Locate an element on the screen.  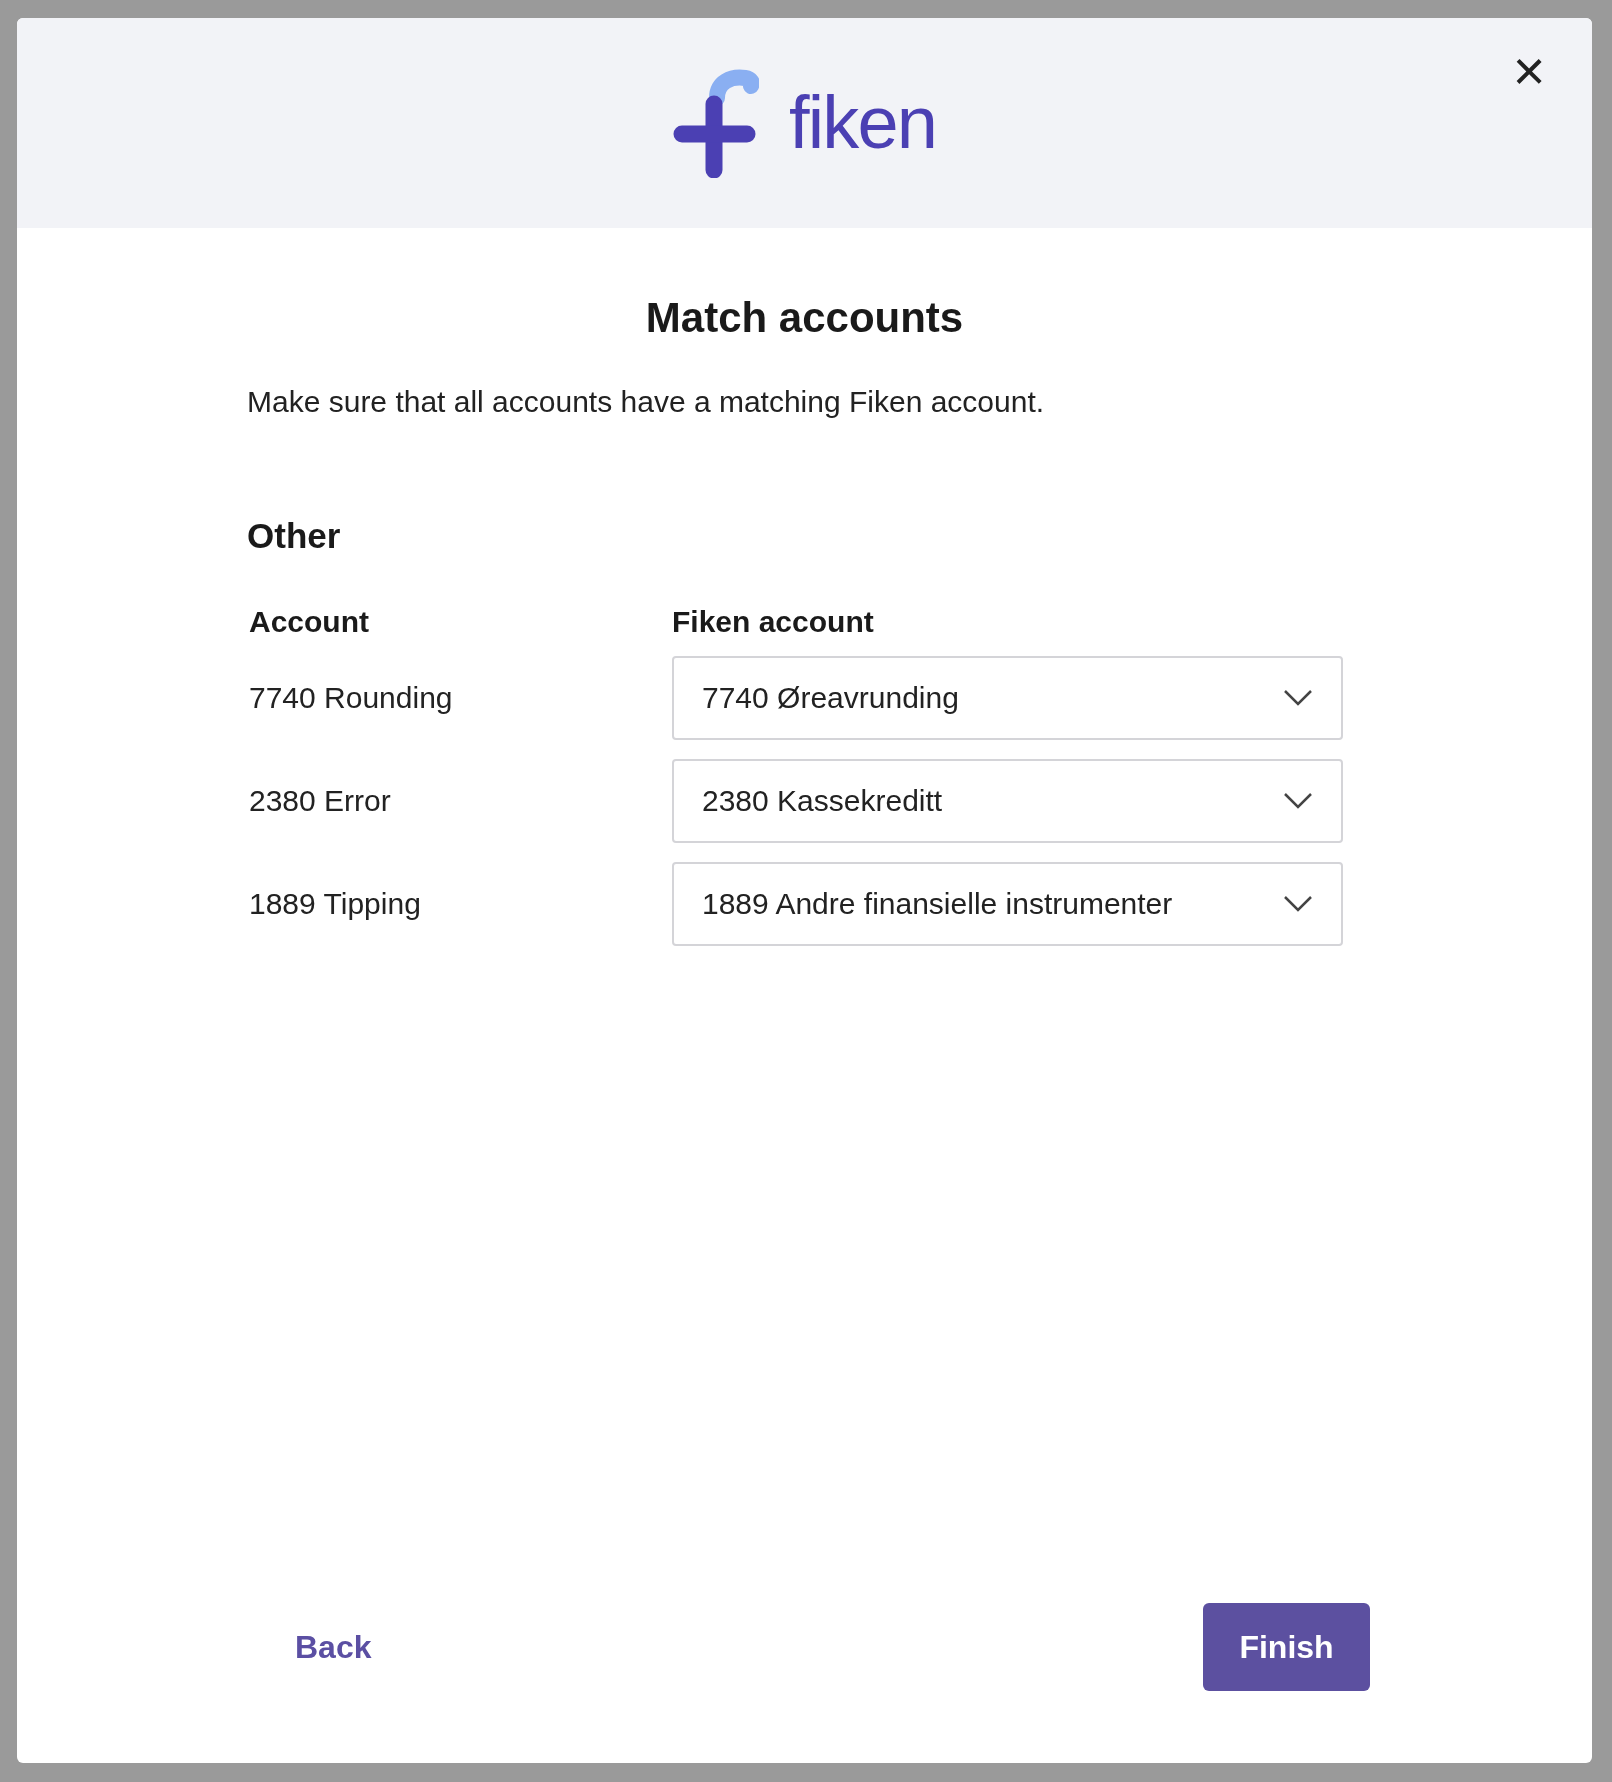
finish-button: Finish is located at coordinates (1286, 1647).